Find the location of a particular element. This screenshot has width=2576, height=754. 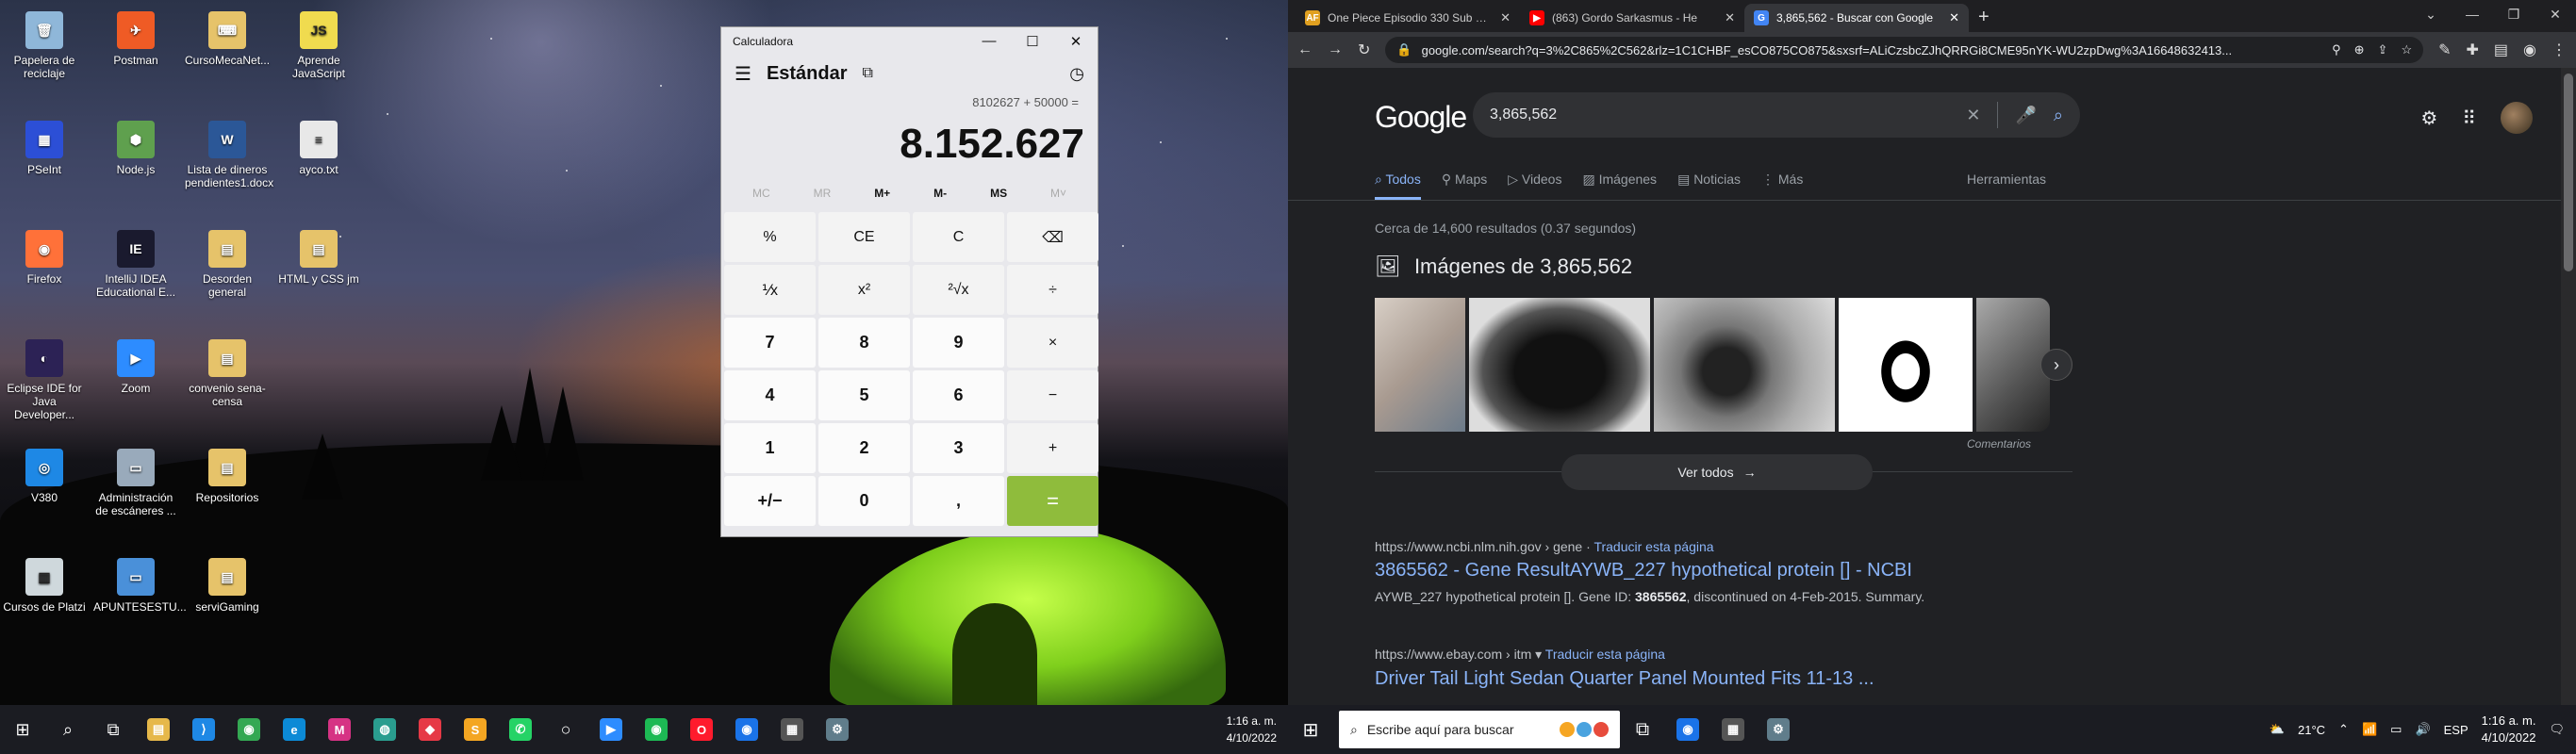

kebab-menu-icon: ⋮ is located at coordinates (2559, 50).